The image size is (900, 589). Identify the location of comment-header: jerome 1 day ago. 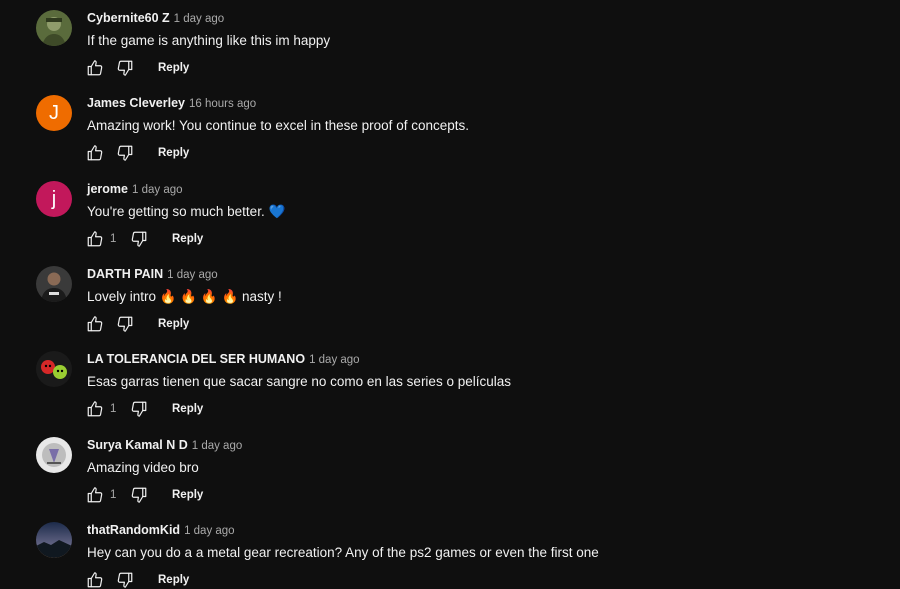
(135, 189).